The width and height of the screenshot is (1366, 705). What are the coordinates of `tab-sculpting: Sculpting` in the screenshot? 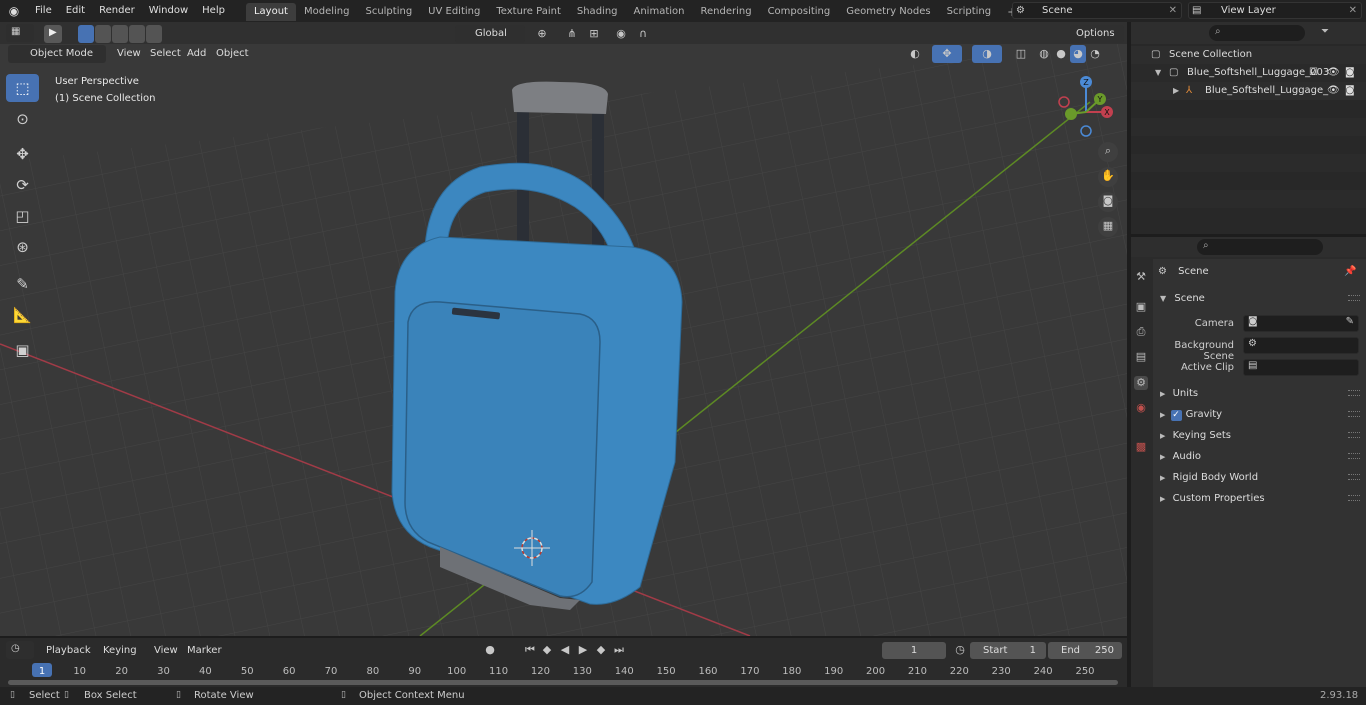 It's located at (388, 12).